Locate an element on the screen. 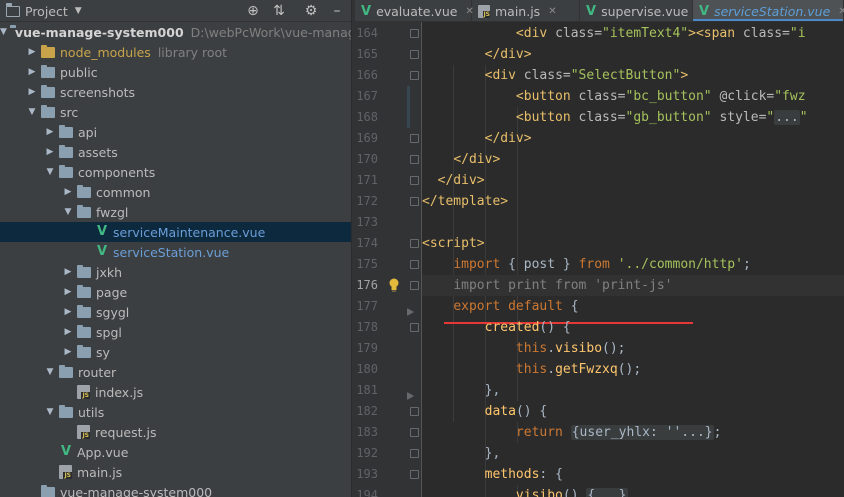 Image resolution: width=844 pixels, height=497 pixels. code-line: <div class="SelectButton"> is located at coordinates (633, 75).